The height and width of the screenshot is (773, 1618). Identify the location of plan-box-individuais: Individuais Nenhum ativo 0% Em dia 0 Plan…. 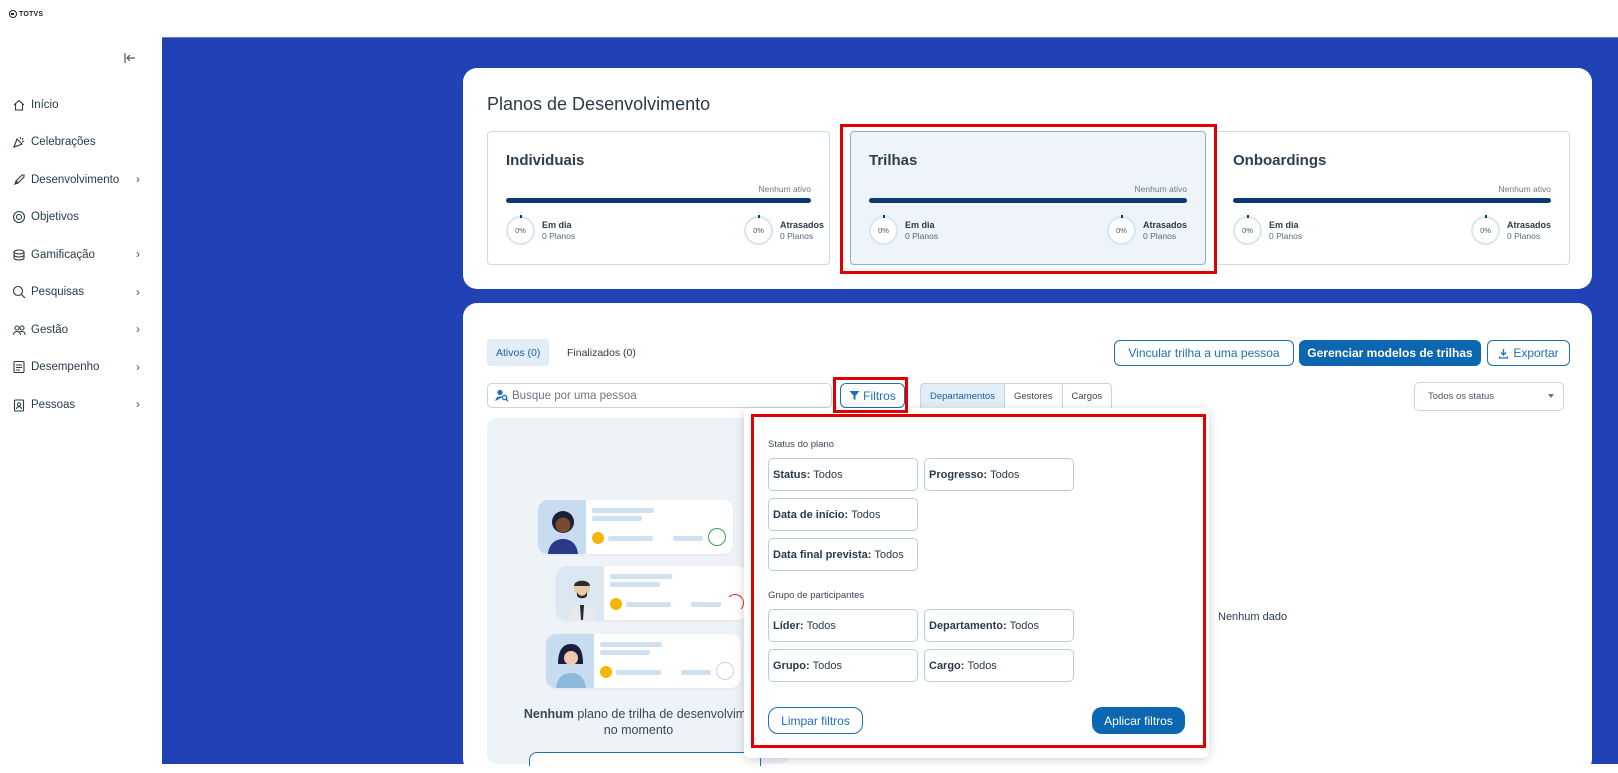
(658, 198).